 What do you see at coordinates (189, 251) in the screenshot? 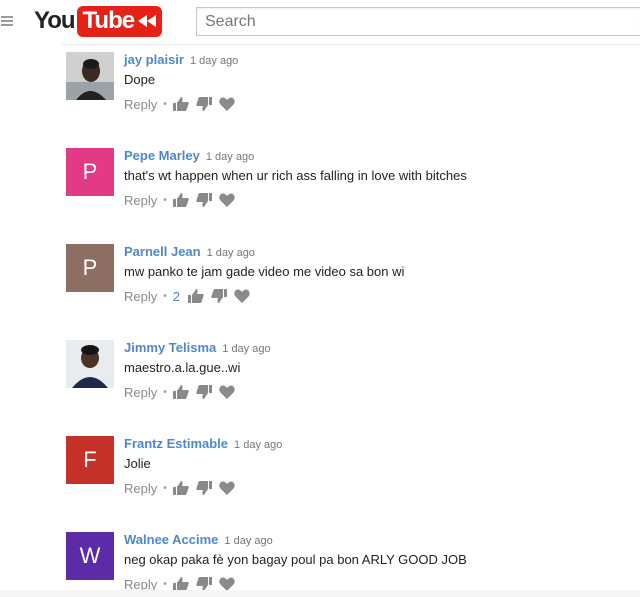
I see `comment-author: Parnell Jean 1 day ago` at bounding box center [189, 251].